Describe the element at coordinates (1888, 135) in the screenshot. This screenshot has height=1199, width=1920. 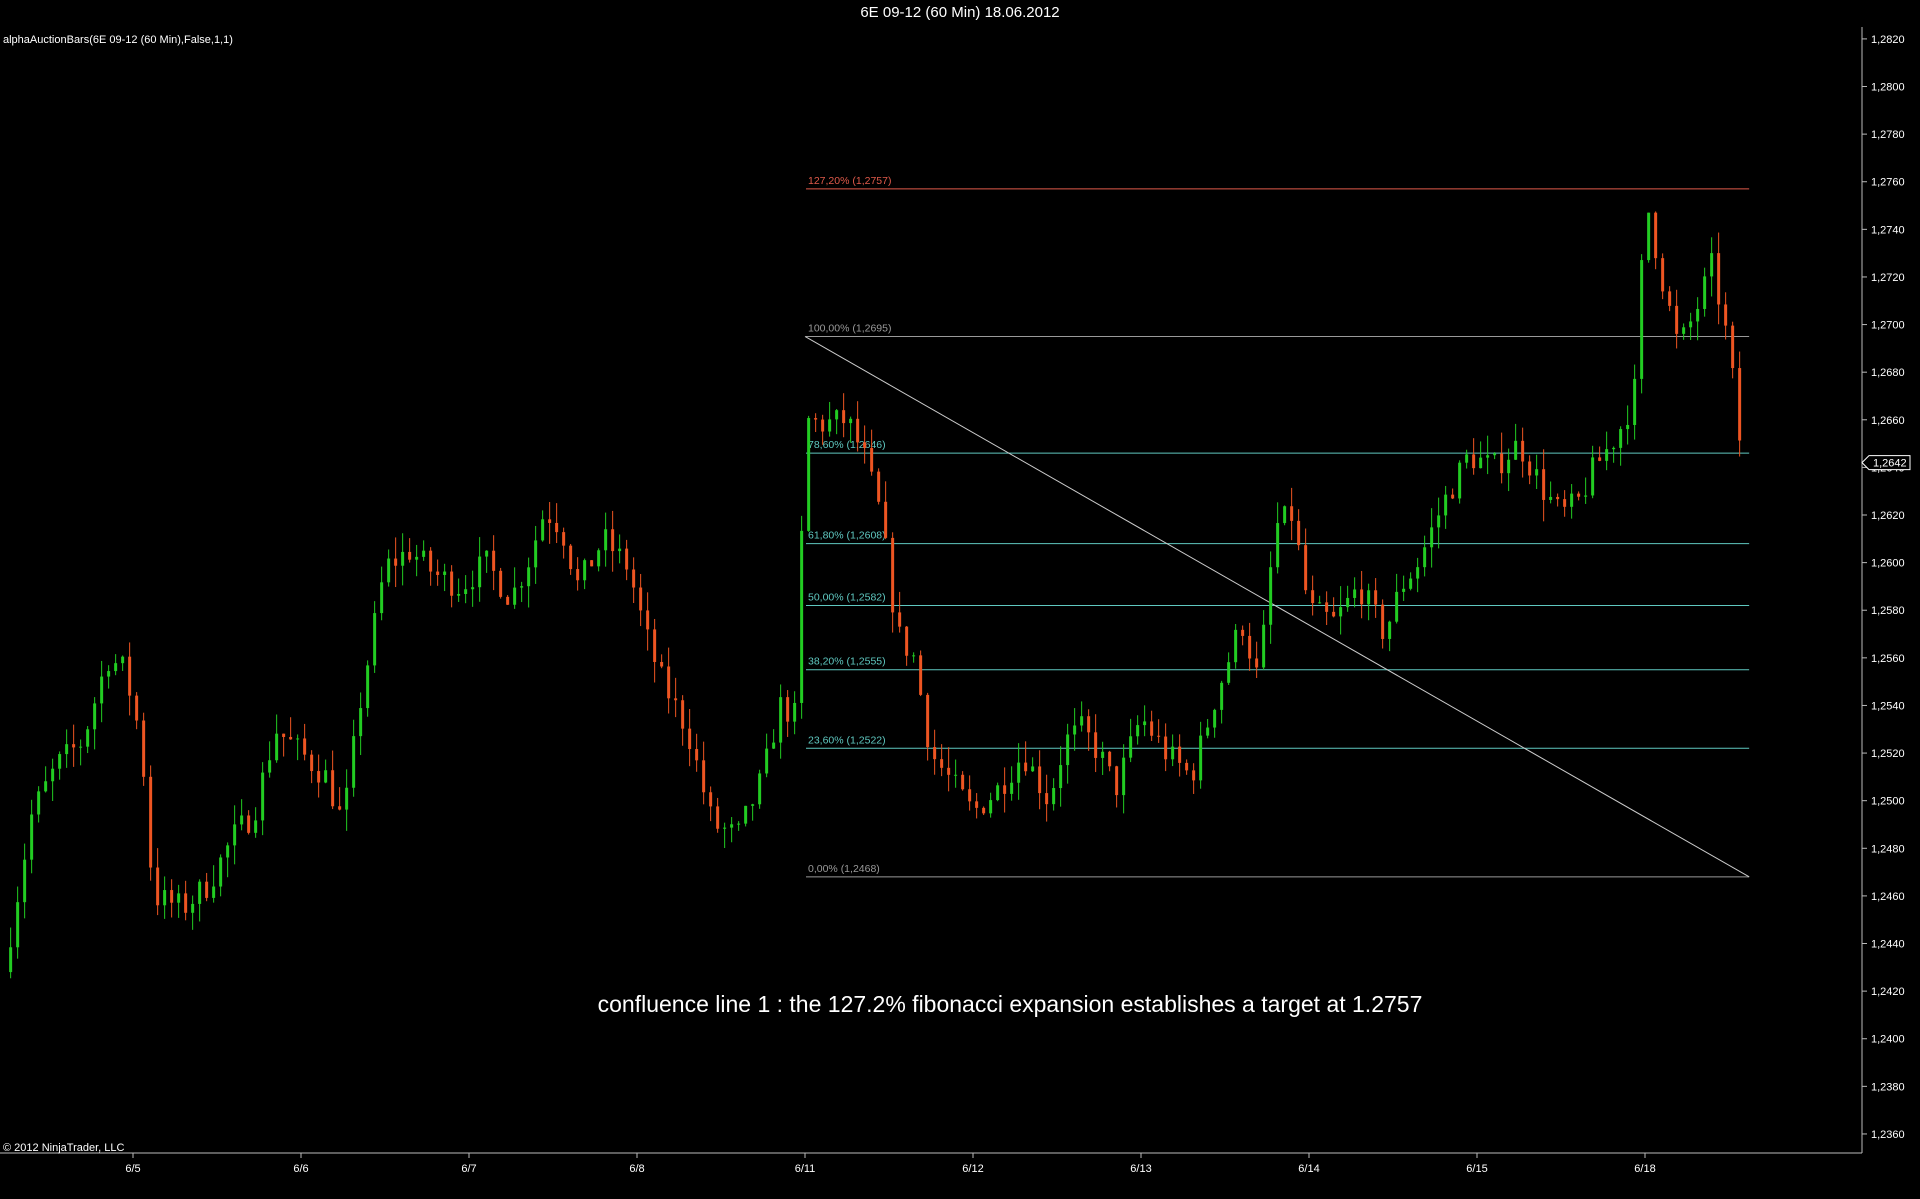
I see `y-tick-label: 1,2780` at that location.